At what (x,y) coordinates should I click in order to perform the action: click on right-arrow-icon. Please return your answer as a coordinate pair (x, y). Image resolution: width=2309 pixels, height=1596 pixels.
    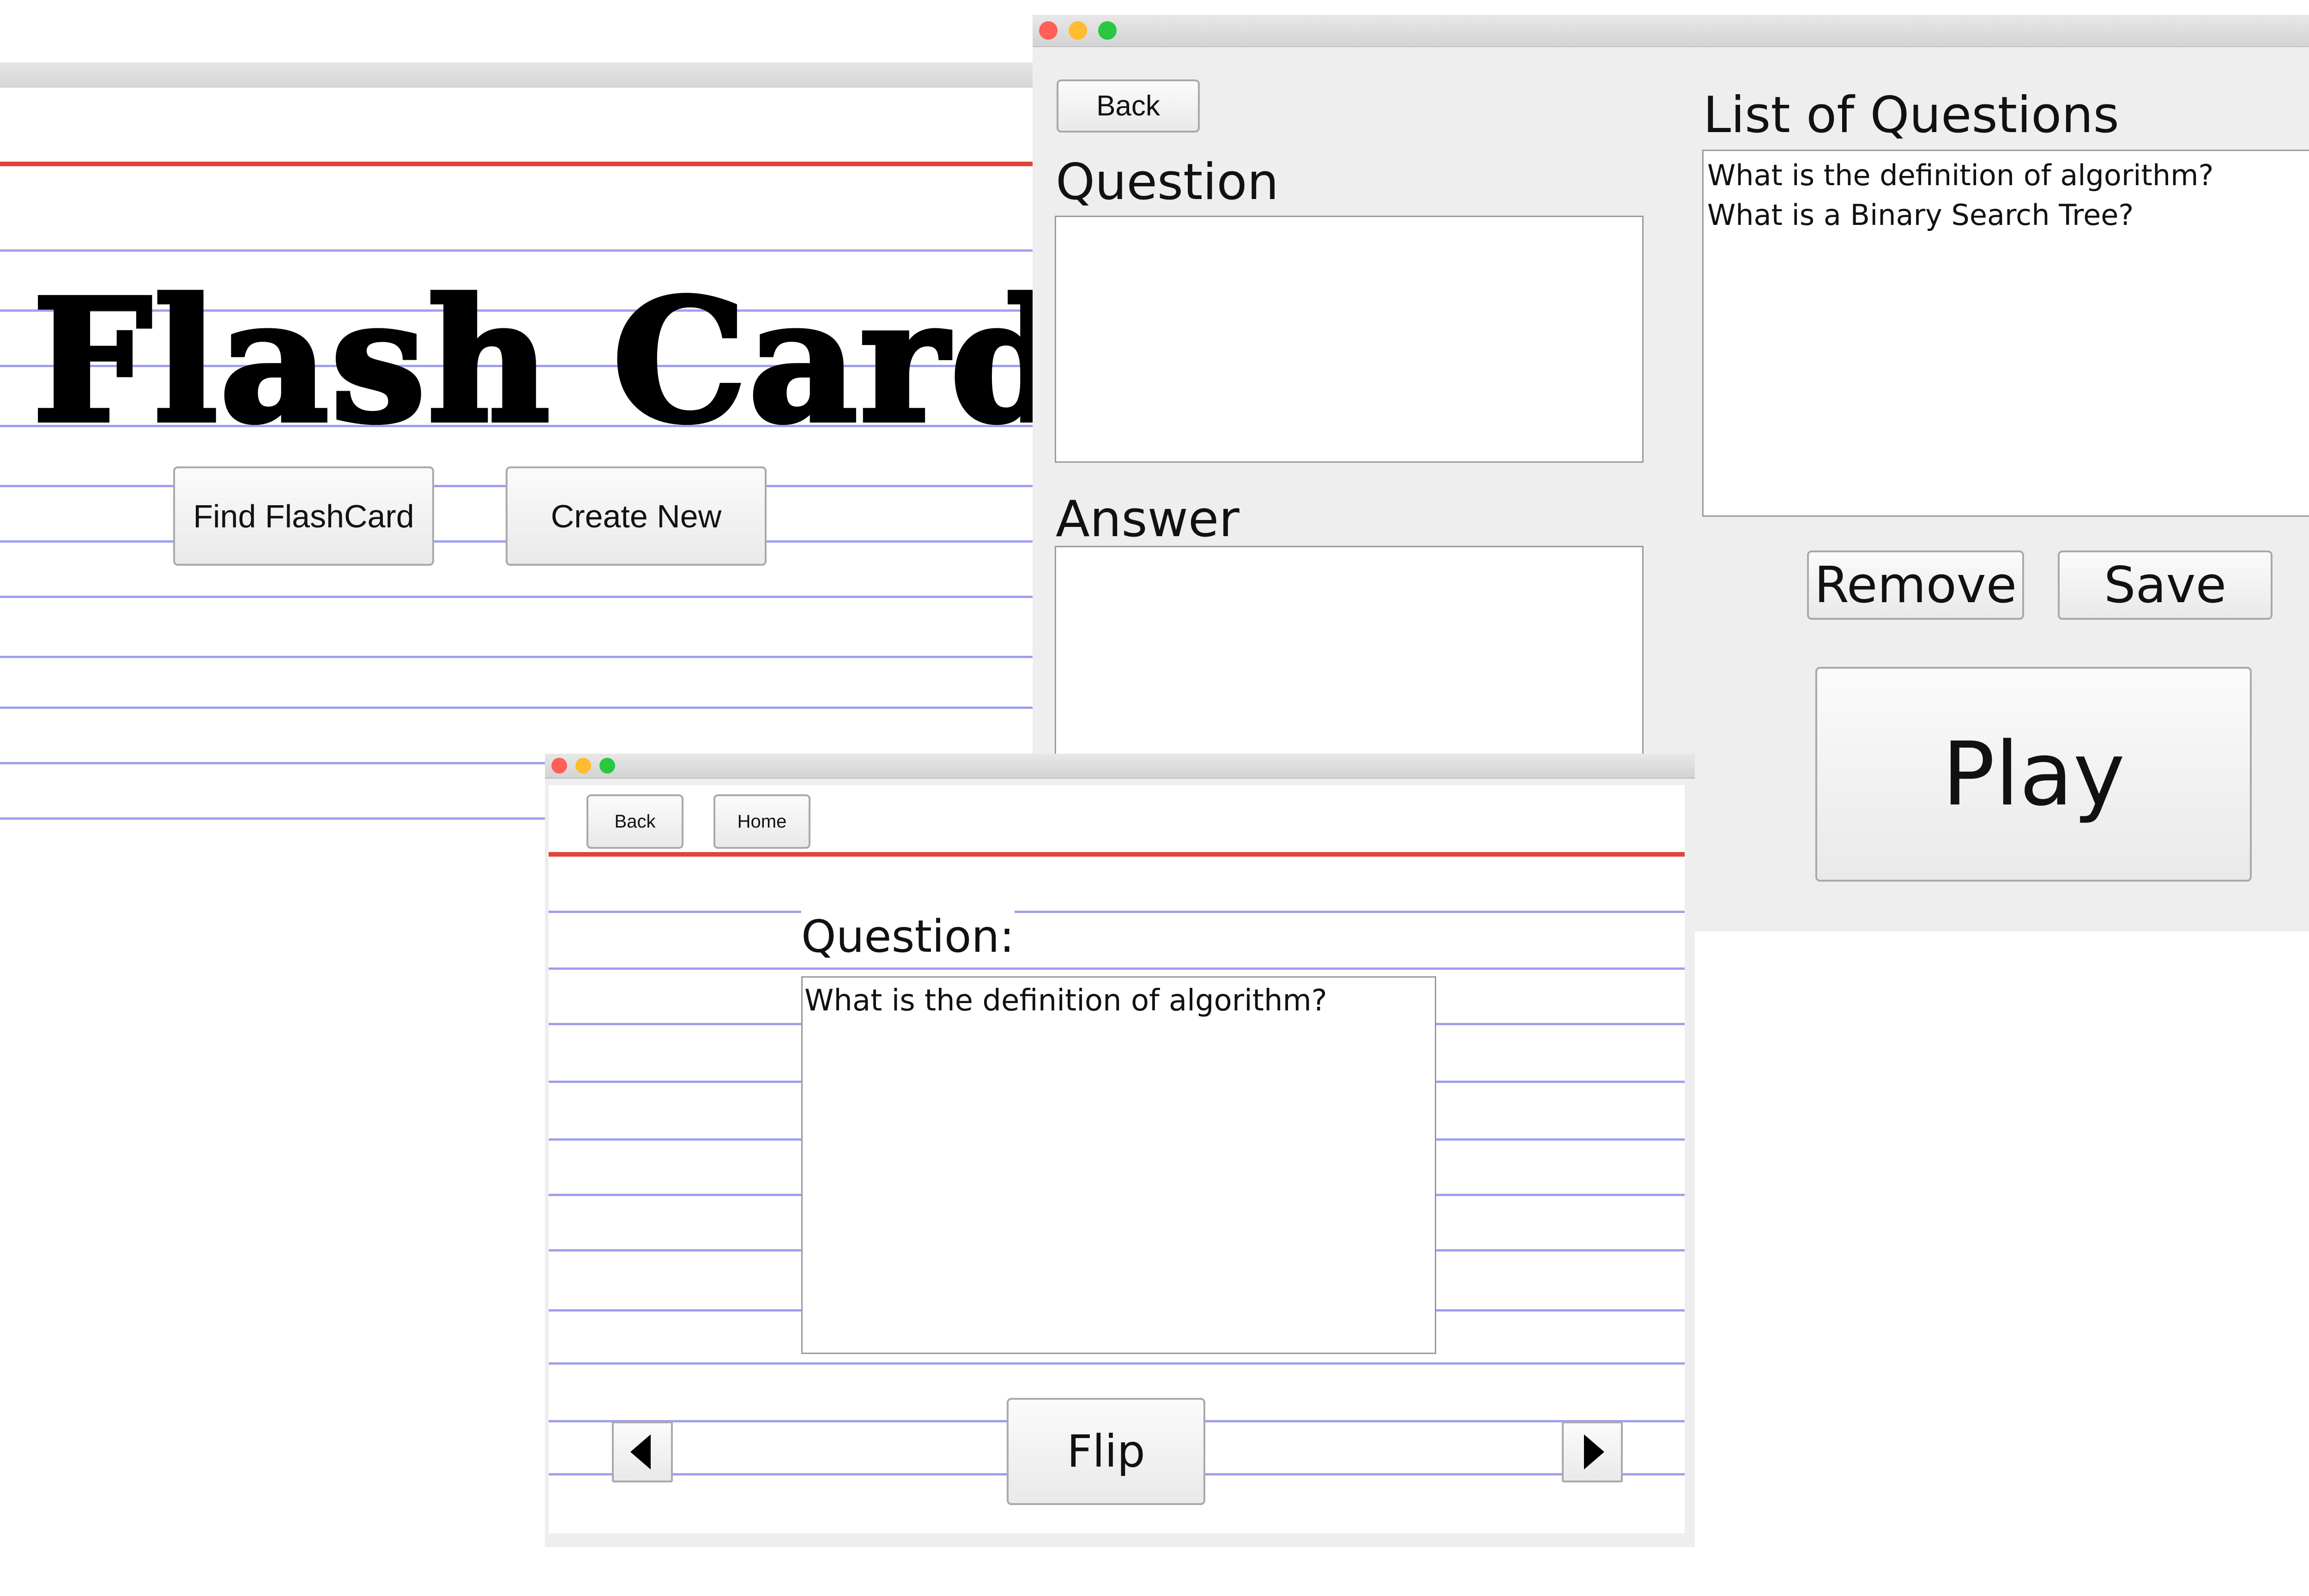
    Looking at the image, I should click on (1594, 1451).